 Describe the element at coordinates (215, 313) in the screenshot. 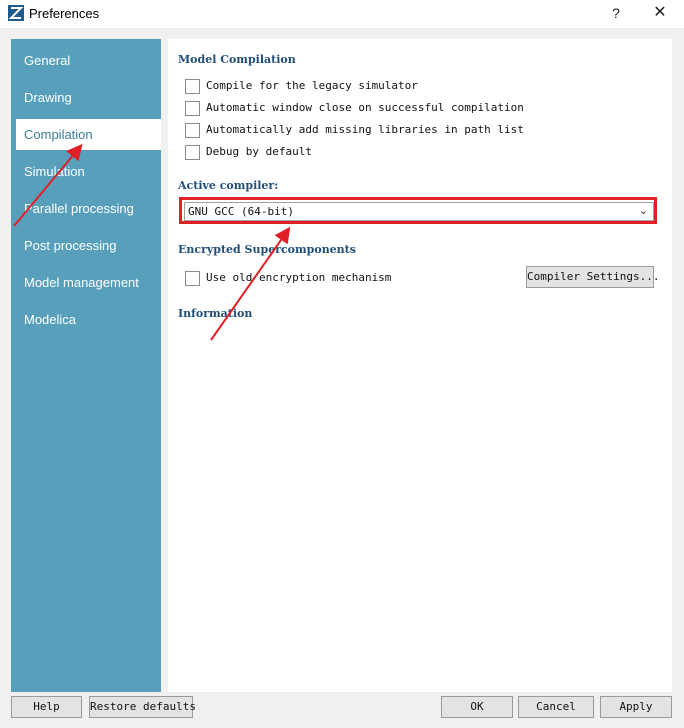

I see `information-title: Information` at that location.